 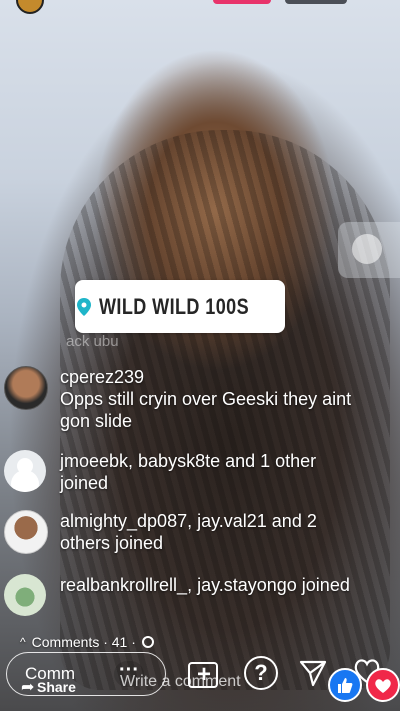 I want to click on share-label: Share, so click(x=56, y=687).